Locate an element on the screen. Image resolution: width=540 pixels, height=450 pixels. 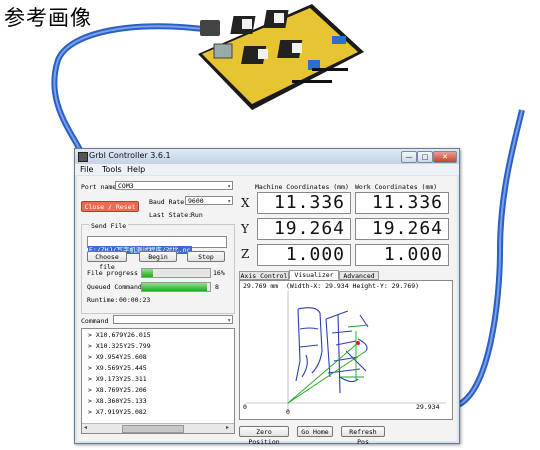
scroll-left-icon: ◂ is located at coordinates (85, 427).